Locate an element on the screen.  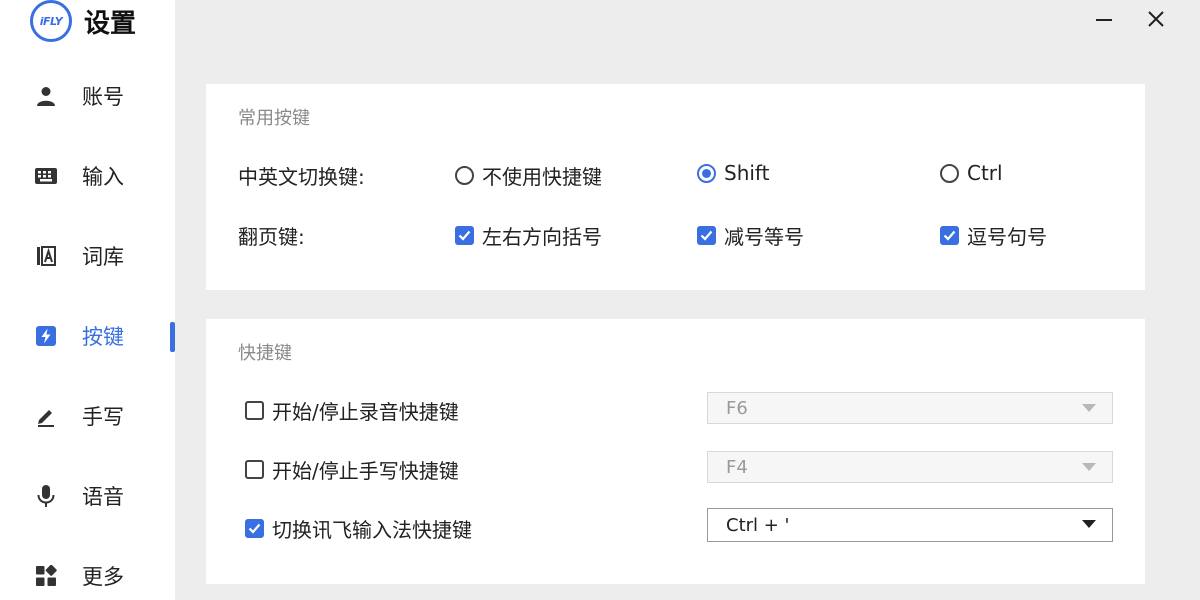
pen-icon is located at coordinates (46, 416).